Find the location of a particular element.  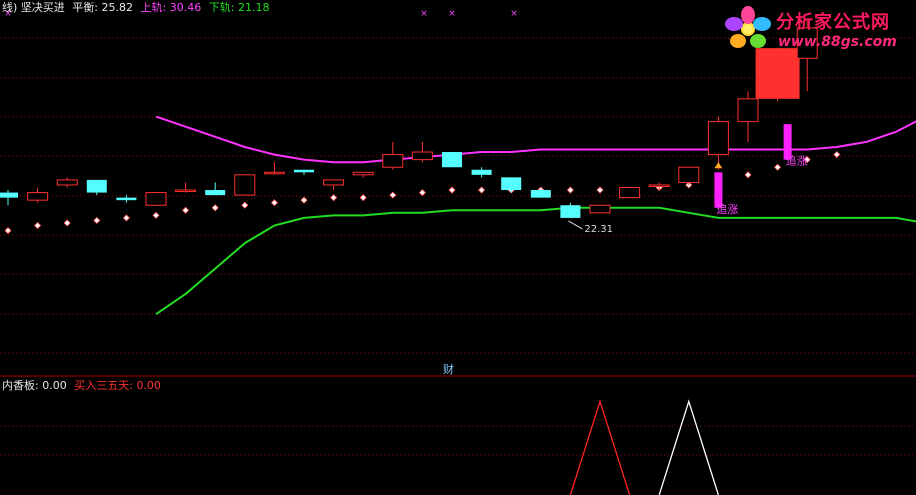

upper-band-value: 30.46 is located at coordinates (185, 7).